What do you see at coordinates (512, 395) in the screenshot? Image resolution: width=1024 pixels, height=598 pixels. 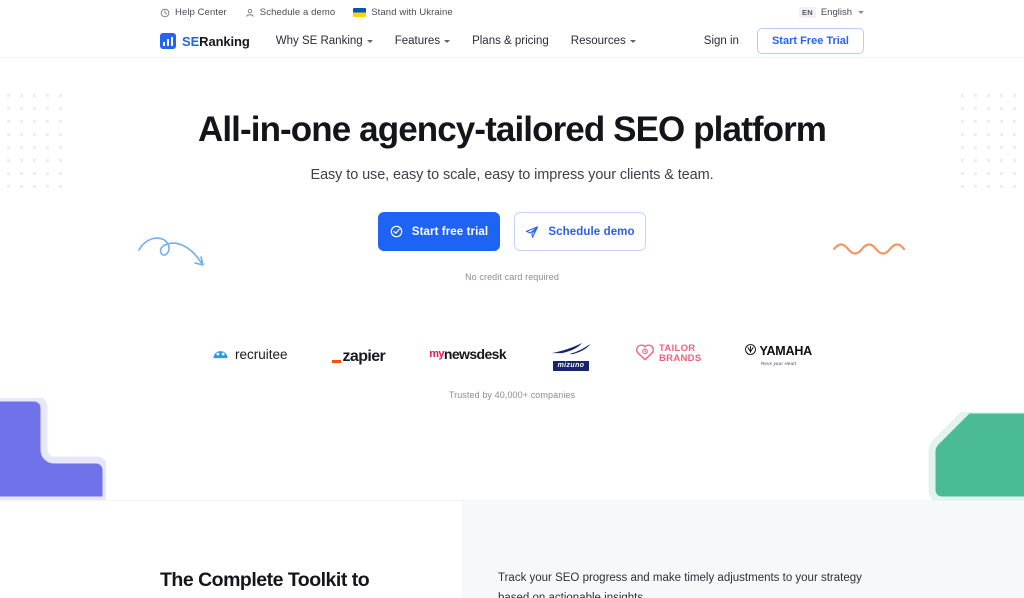 I see `trusted-by-text: Trusted by 40,000+ companies` at bounding box center [512, 395].